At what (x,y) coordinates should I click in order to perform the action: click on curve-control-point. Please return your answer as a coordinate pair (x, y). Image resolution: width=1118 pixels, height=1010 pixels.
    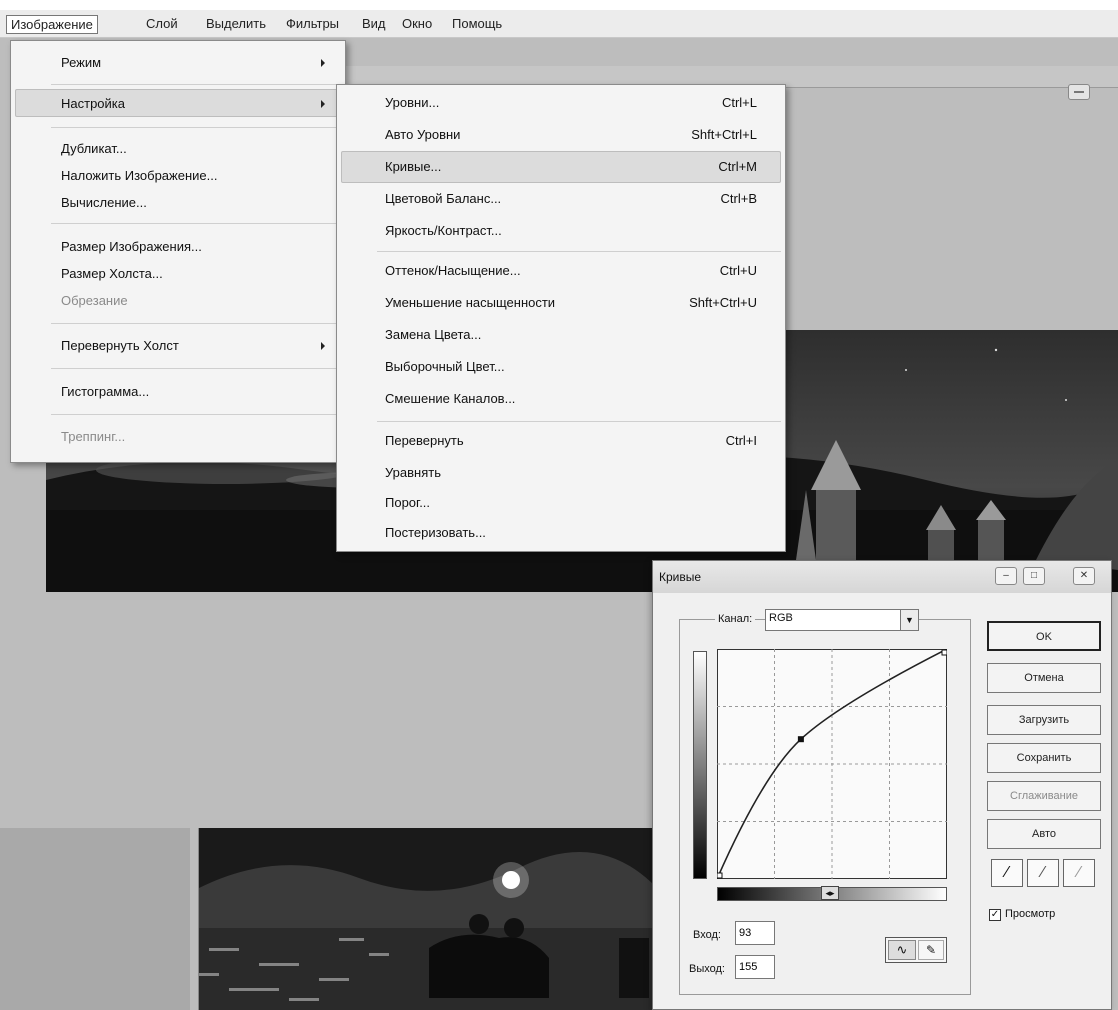
    Looking at the image, I should click on (800, 739).